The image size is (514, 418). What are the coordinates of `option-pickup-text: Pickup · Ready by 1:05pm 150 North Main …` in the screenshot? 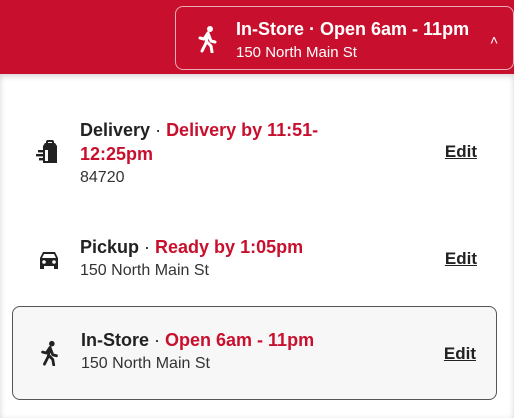 It's located at (220, 259).